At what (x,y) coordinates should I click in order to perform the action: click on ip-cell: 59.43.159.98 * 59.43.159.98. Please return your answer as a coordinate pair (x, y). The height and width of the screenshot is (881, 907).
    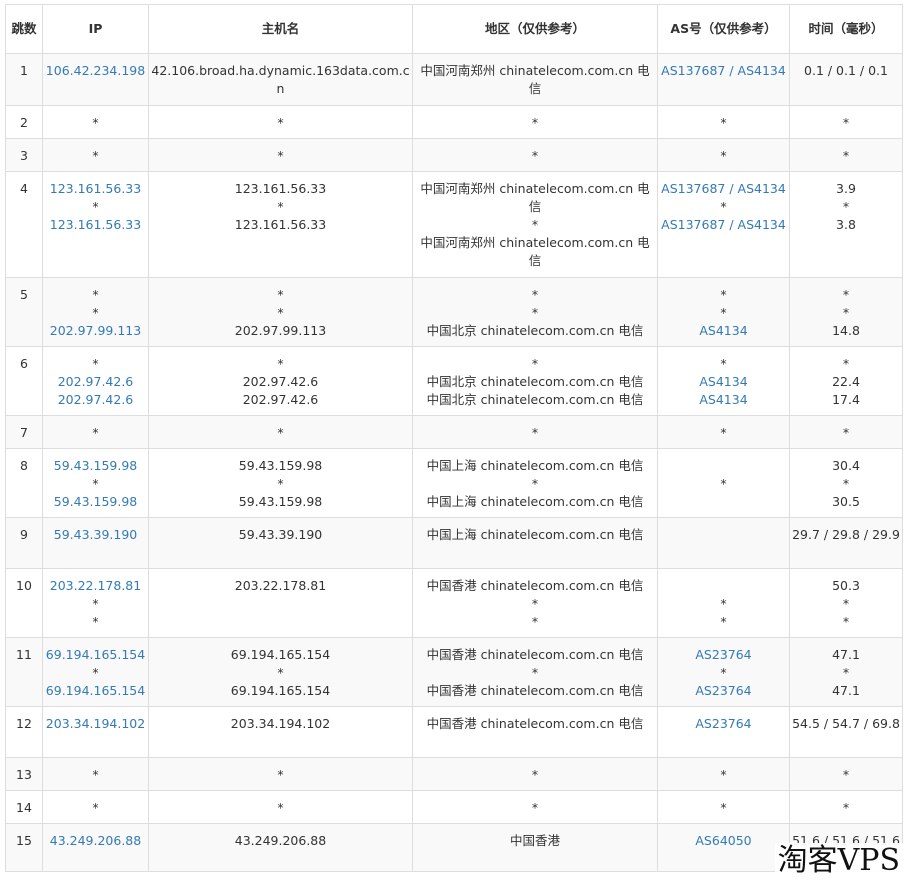
    Looking at the image, I should click on (95, 483).